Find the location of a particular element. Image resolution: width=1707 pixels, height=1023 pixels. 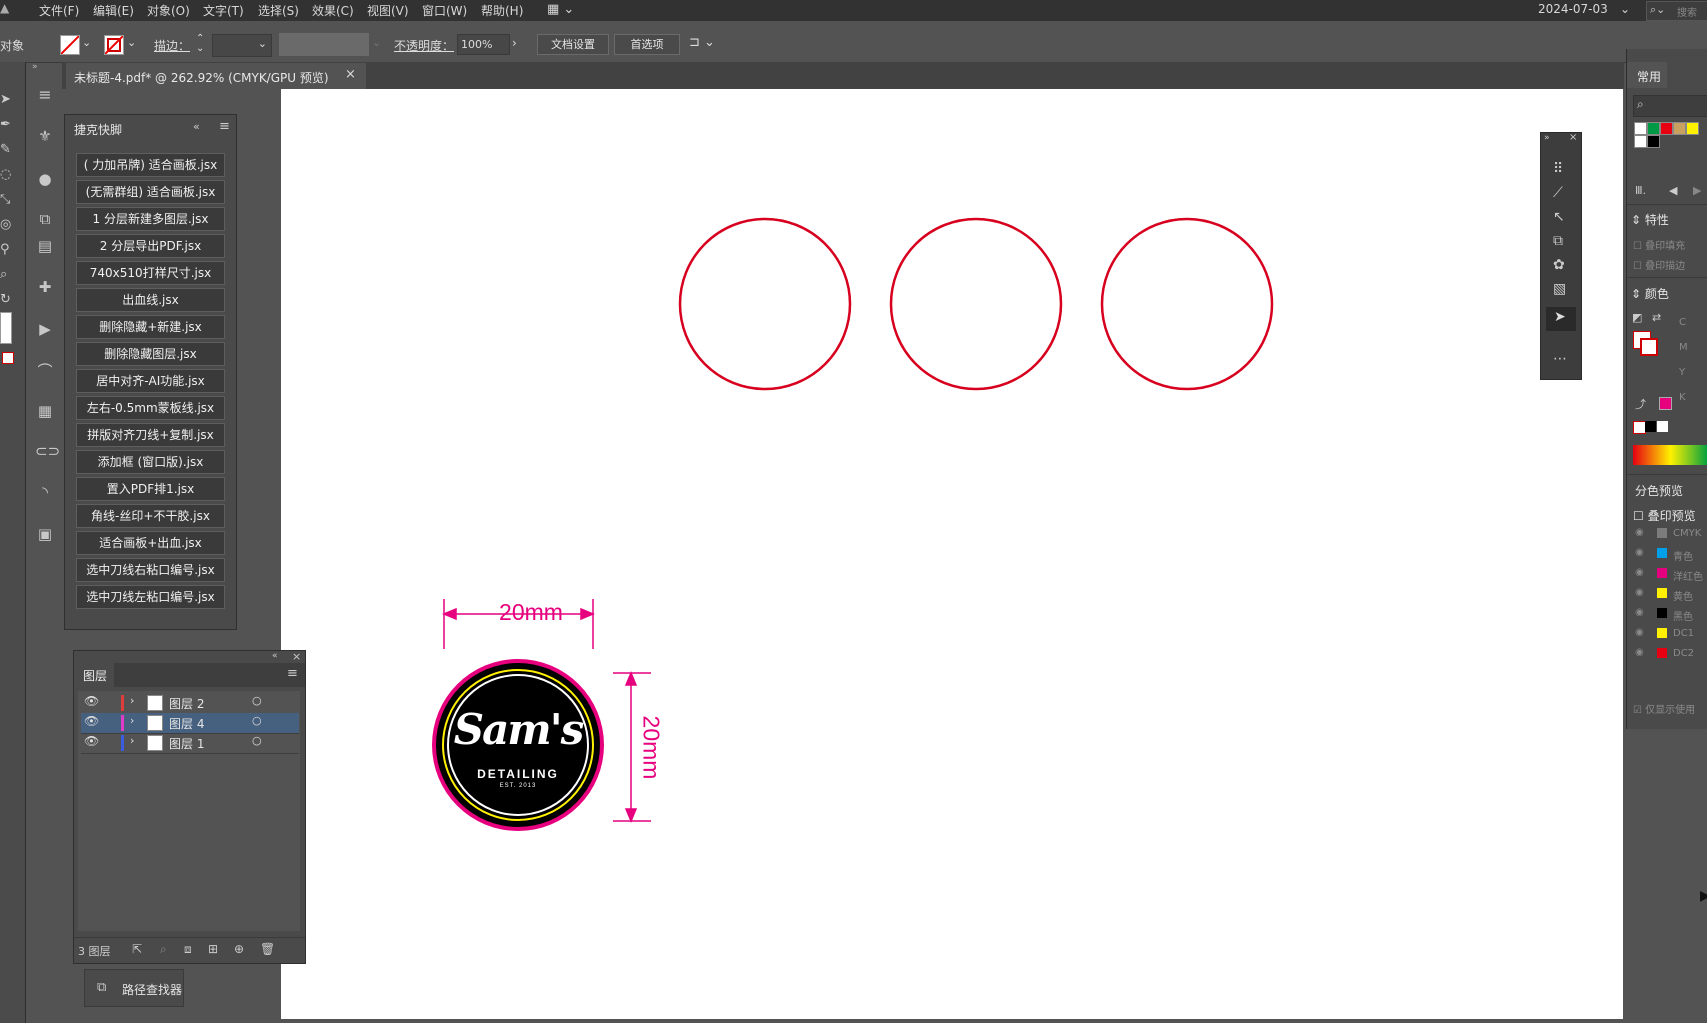

opacity-label: 不透明度： is located at coordinates (424, 45).